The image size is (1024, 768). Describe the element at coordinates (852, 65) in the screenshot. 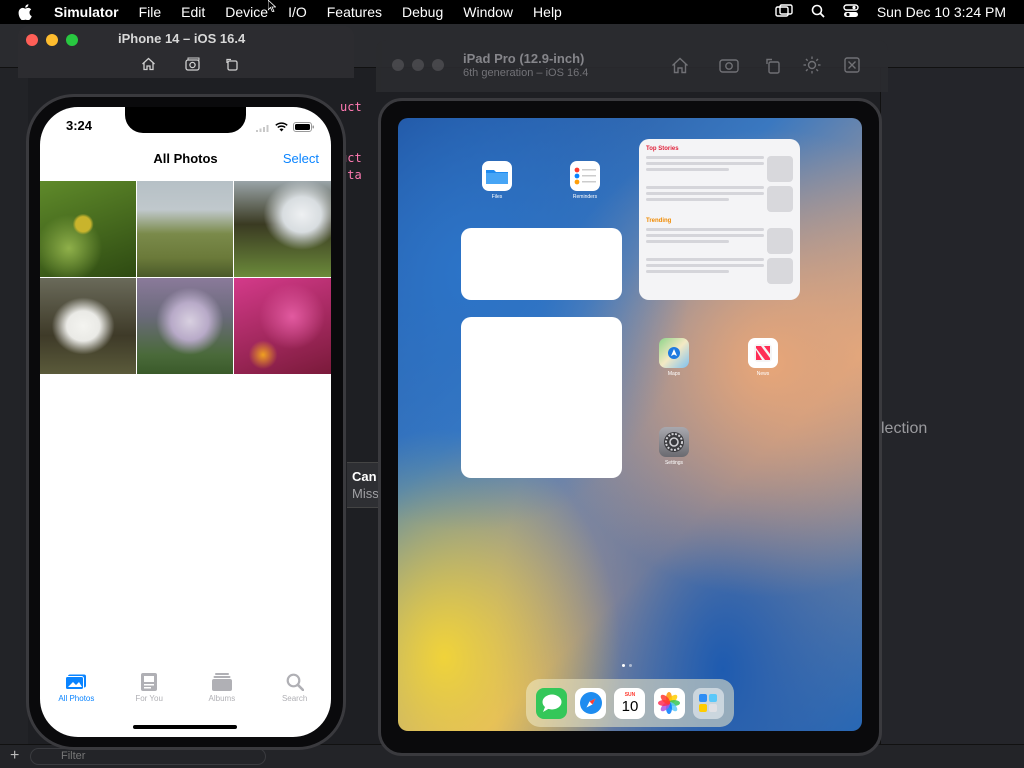

I see `accessibility-inspector-icon` at that location.